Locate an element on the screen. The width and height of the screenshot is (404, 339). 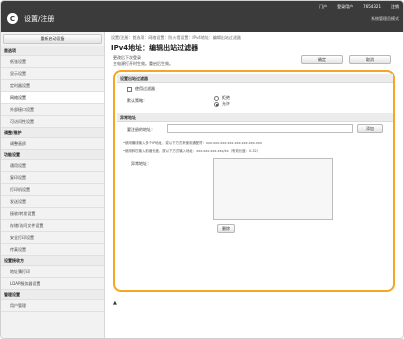
sidebar-item-user-management: 用户管理 is located at coordinates (52, 306).